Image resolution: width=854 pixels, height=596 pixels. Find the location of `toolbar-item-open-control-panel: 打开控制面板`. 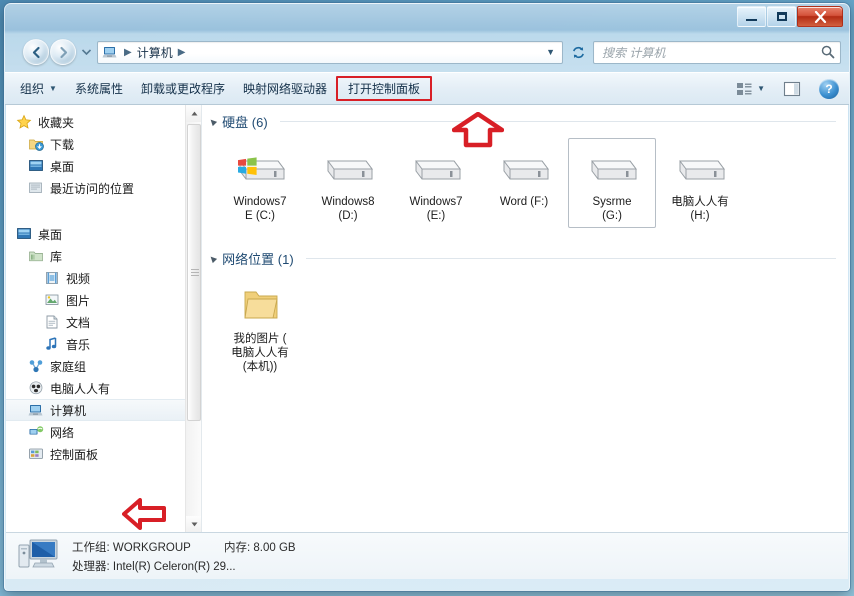

toolbar-item-open-control-panel: 打开控制面板 is located at coordinates (383, 88).